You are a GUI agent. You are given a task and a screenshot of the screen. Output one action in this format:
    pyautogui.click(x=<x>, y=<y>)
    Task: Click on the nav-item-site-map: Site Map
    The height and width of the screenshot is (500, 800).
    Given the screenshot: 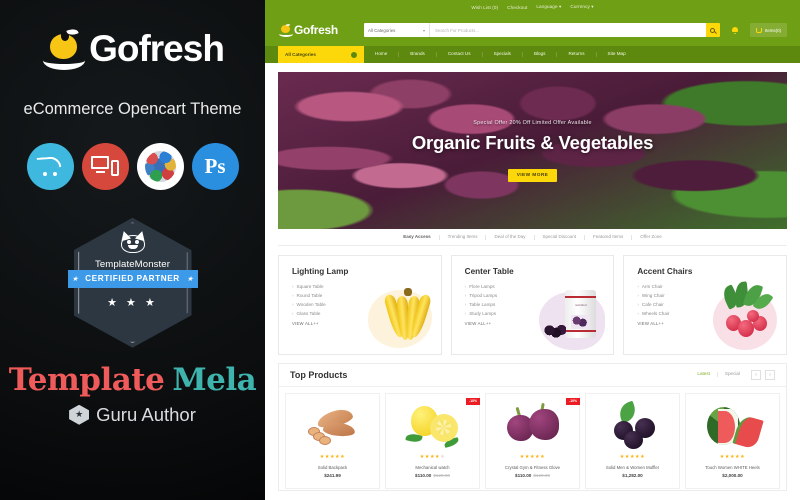 What is the action you would take?
    pyautogui.click(x=617, y=54)
    